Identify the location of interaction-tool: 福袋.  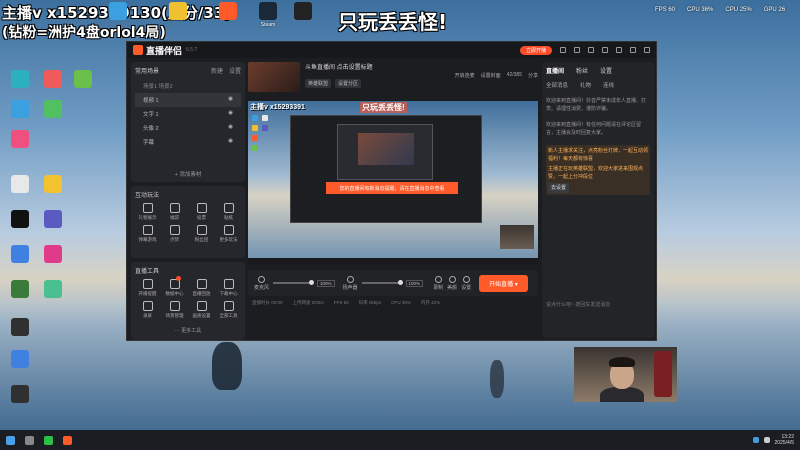
(174, 212).